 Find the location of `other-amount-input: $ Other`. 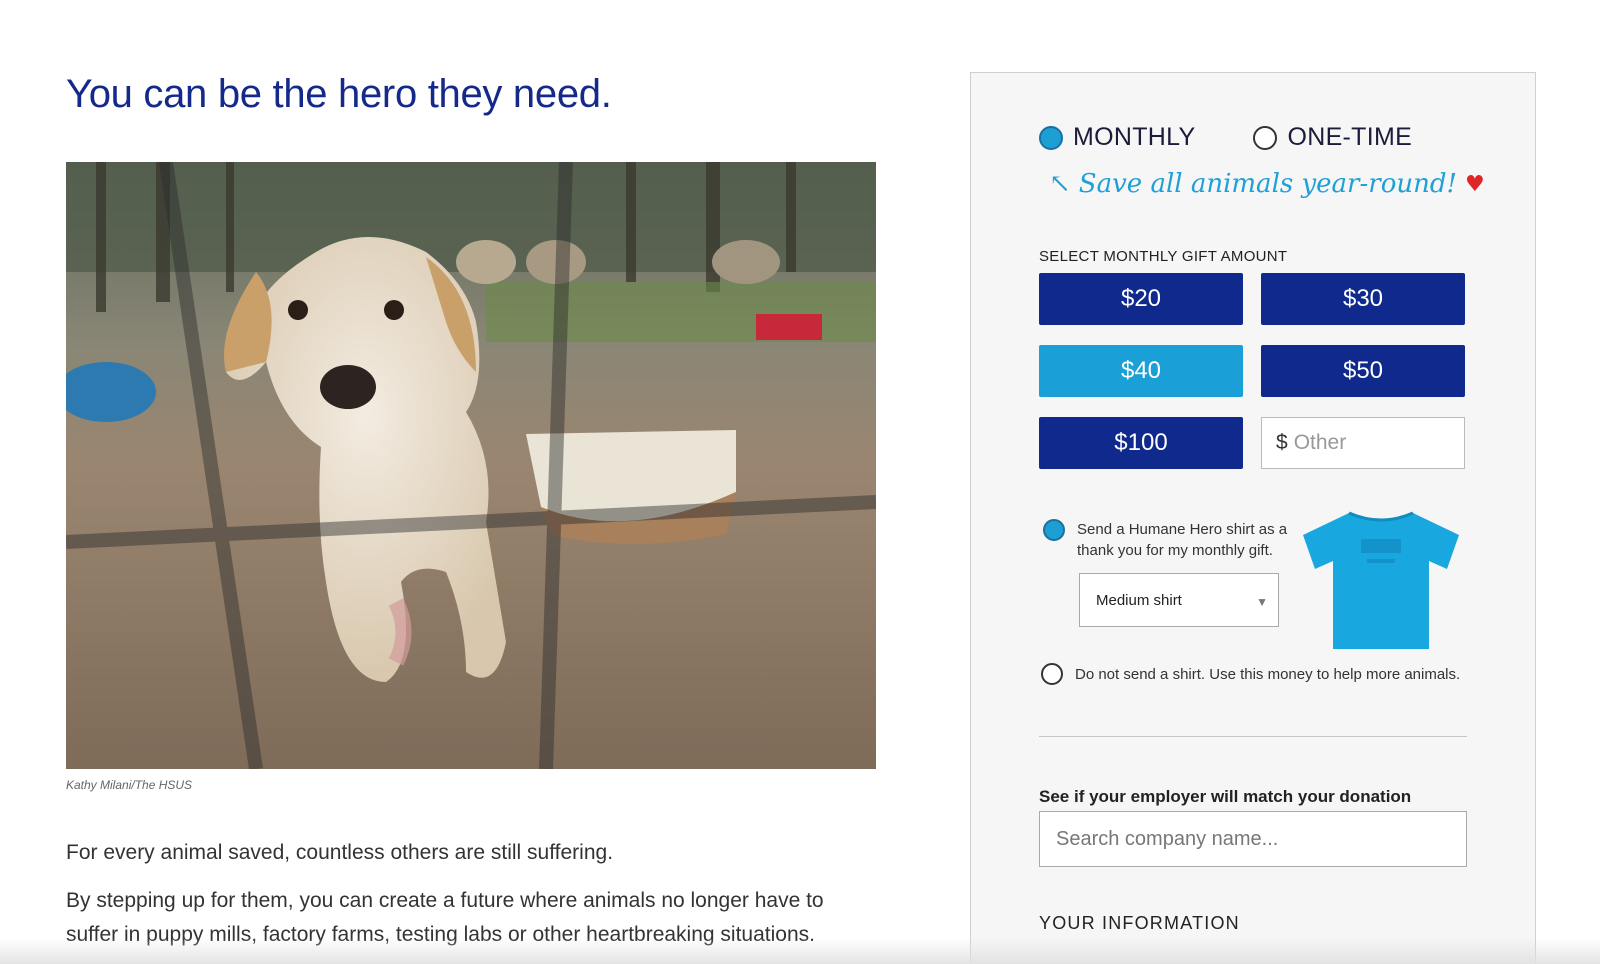

other-amount-input: $ Other is located at coordinates (1363, 443).